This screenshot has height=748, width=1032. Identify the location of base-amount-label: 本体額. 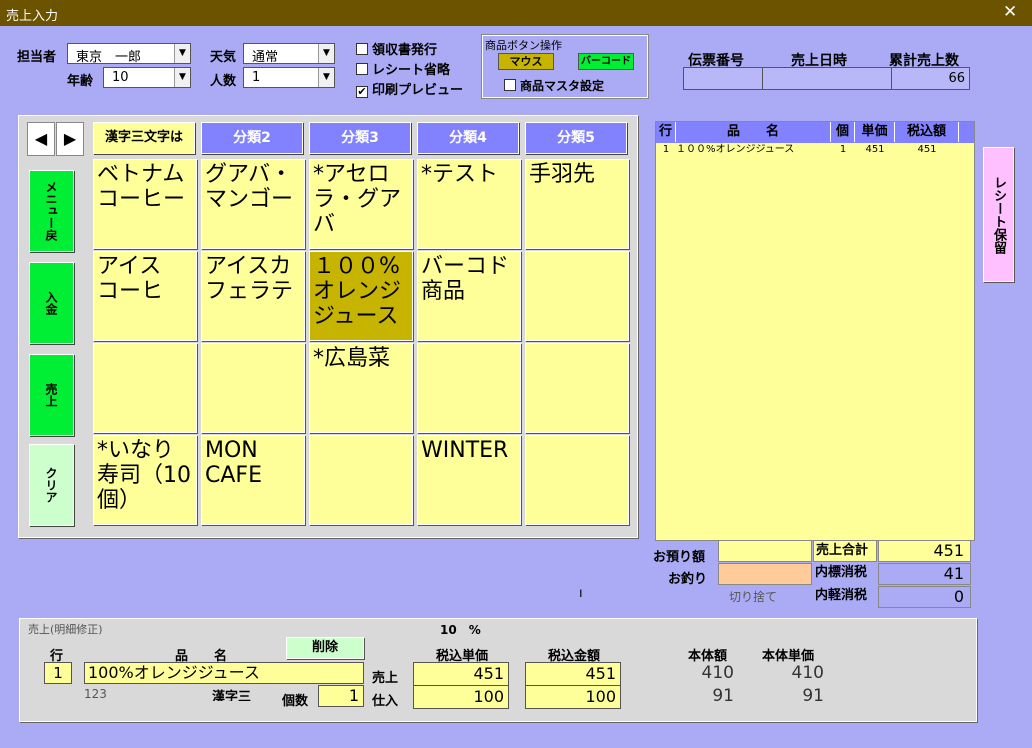
(708, 656).